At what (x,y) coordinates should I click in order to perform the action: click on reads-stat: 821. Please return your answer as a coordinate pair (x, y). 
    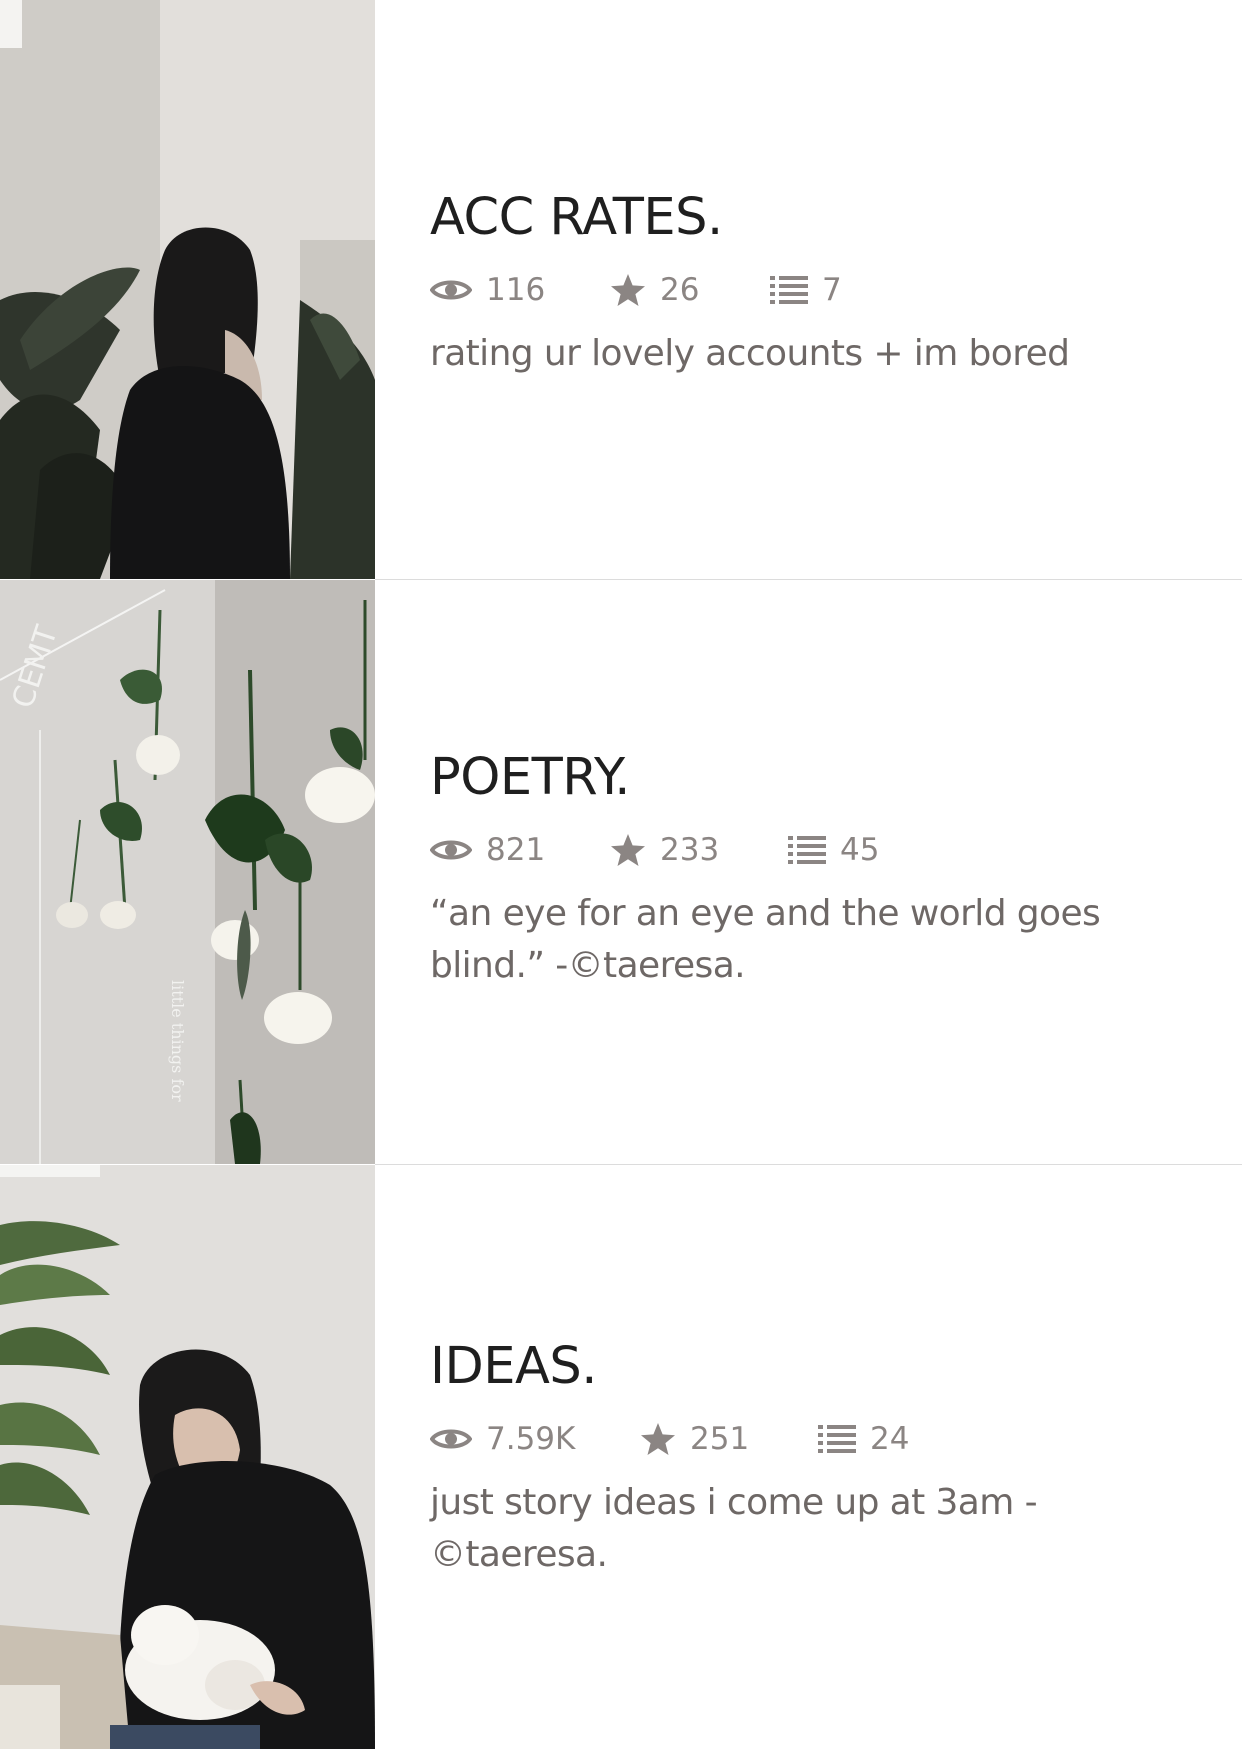
    Looking at the image, I should click on (520, 850).